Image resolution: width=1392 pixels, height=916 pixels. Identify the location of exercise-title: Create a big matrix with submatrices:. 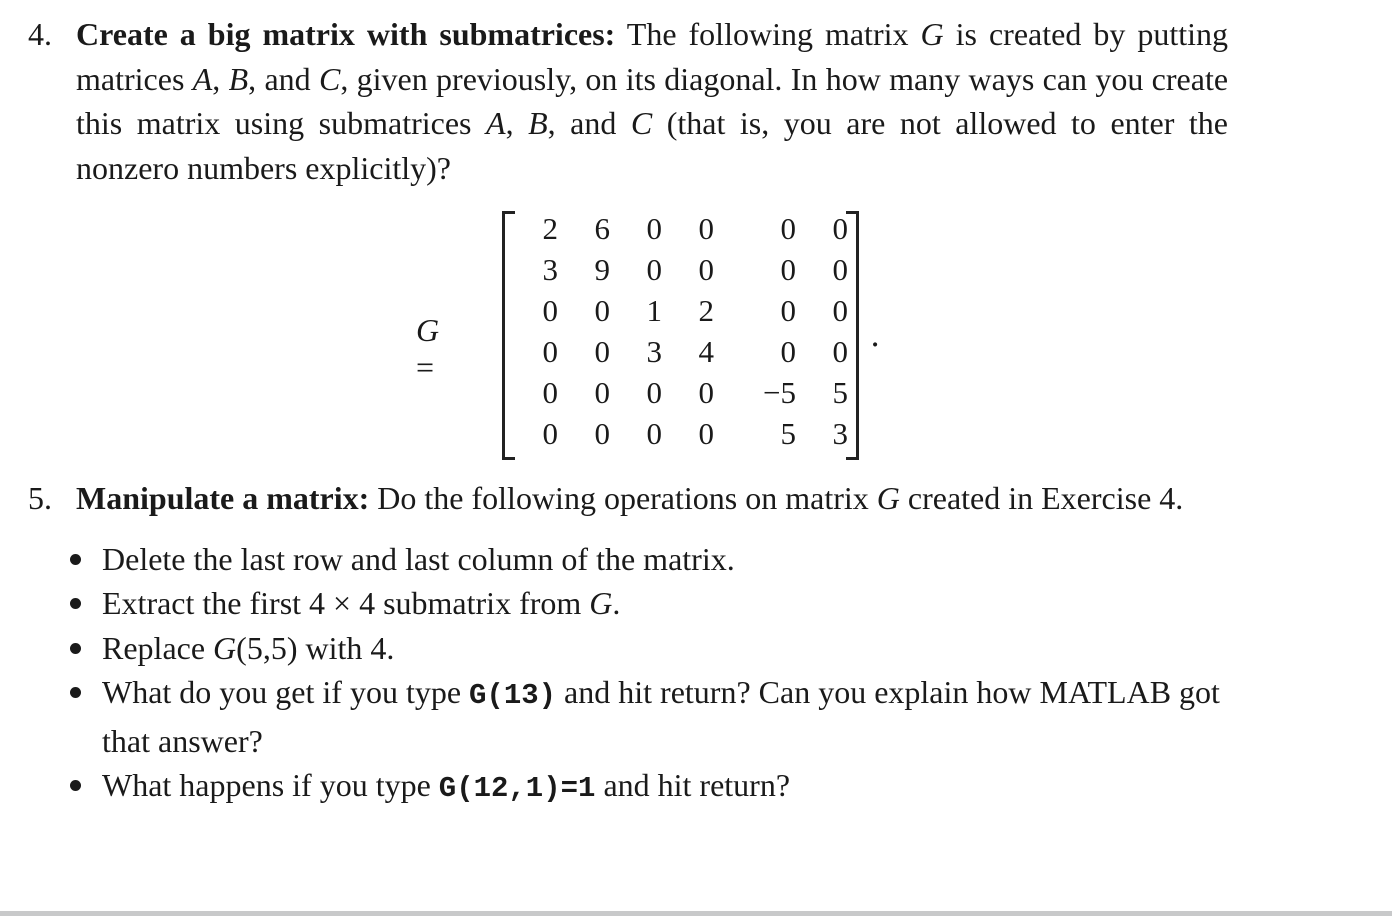
(346, 34).